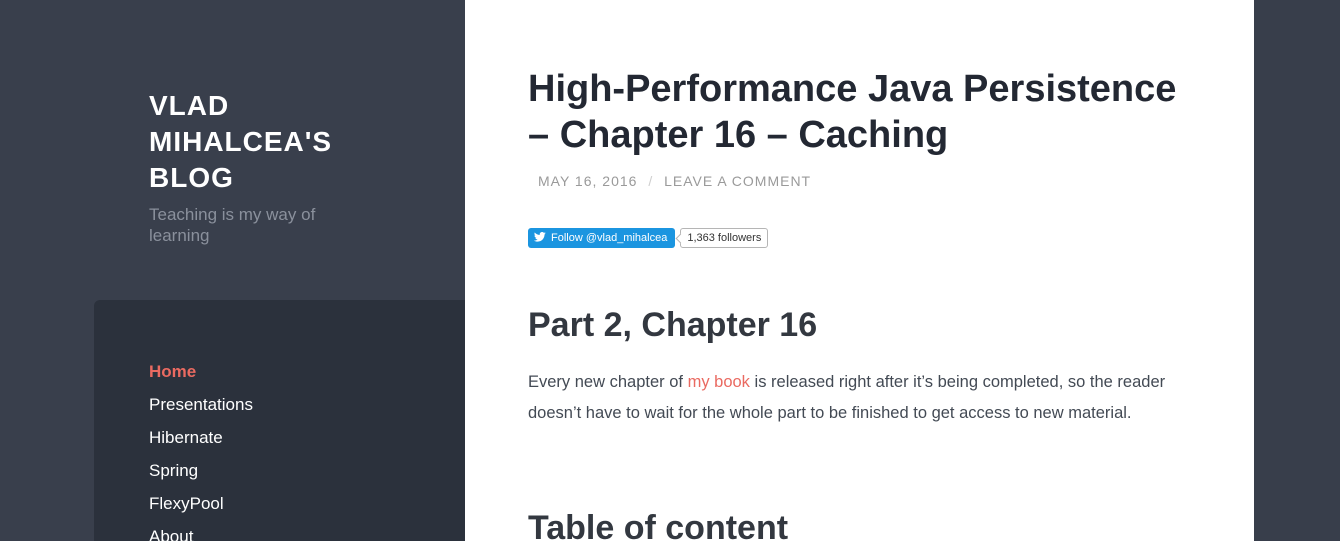 The image size is (1340, 541). I want to click on twitter-follower-count: 1,363 followers, so click(724, 238).